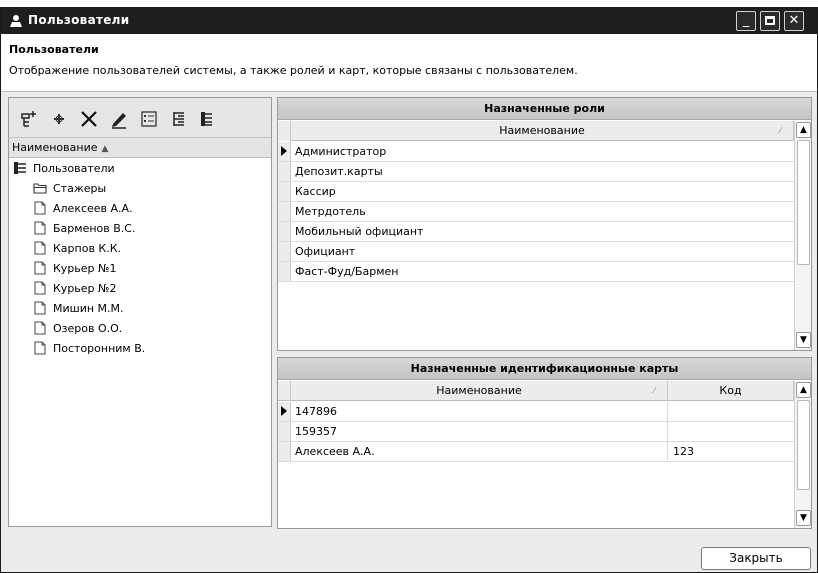  What do you see at coordinates (99, 348) in the screenshot?
I see `tree-user-label: Посторонним В.` at bounding box center [99, 348].